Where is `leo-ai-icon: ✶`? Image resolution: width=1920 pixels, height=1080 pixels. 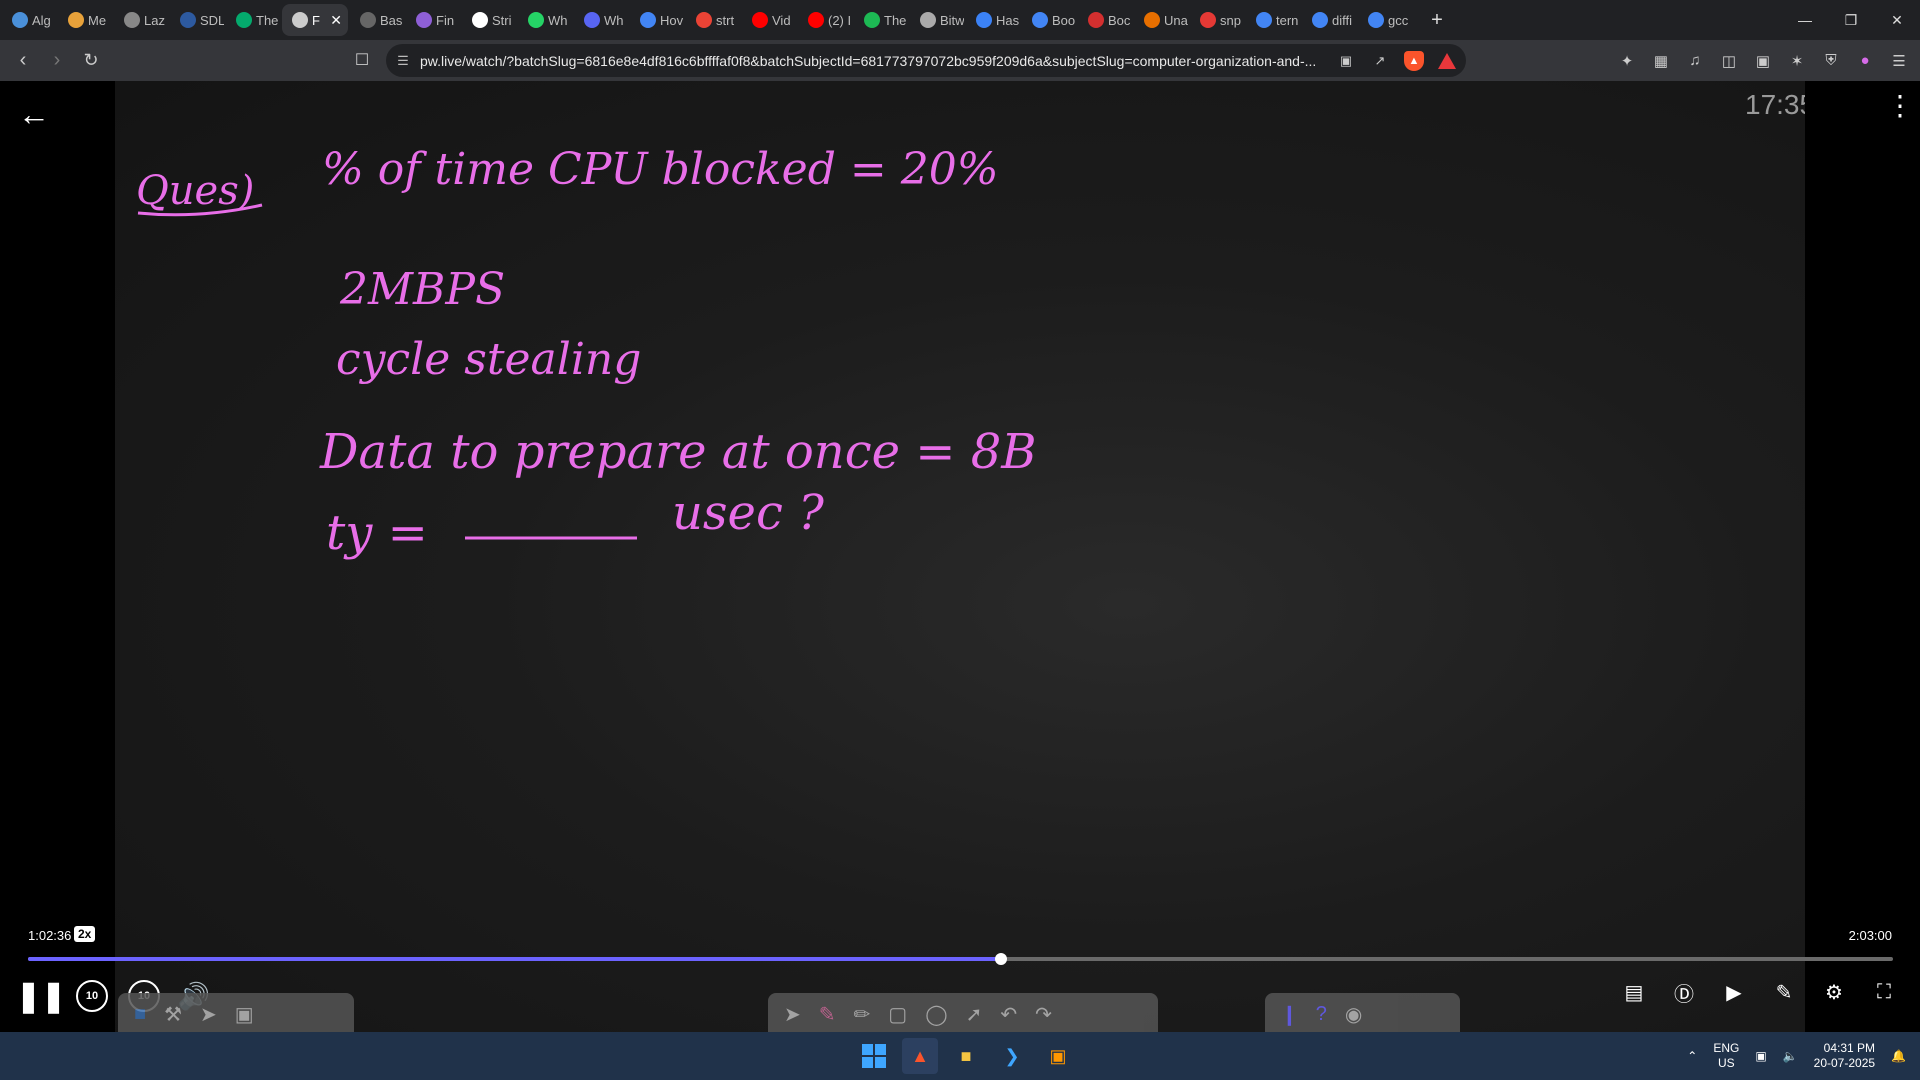
leo-ai-icon: ✶ is located at coordinates (1797, 61).